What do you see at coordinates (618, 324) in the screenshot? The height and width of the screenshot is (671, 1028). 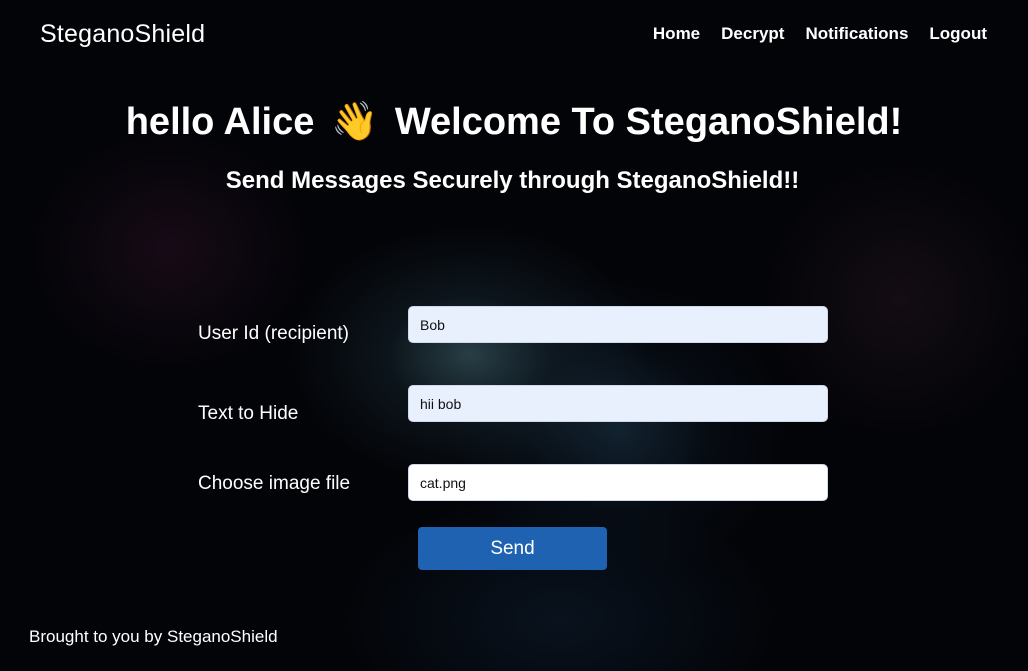 I see `recipient-input` at bounding box center [618, 324].